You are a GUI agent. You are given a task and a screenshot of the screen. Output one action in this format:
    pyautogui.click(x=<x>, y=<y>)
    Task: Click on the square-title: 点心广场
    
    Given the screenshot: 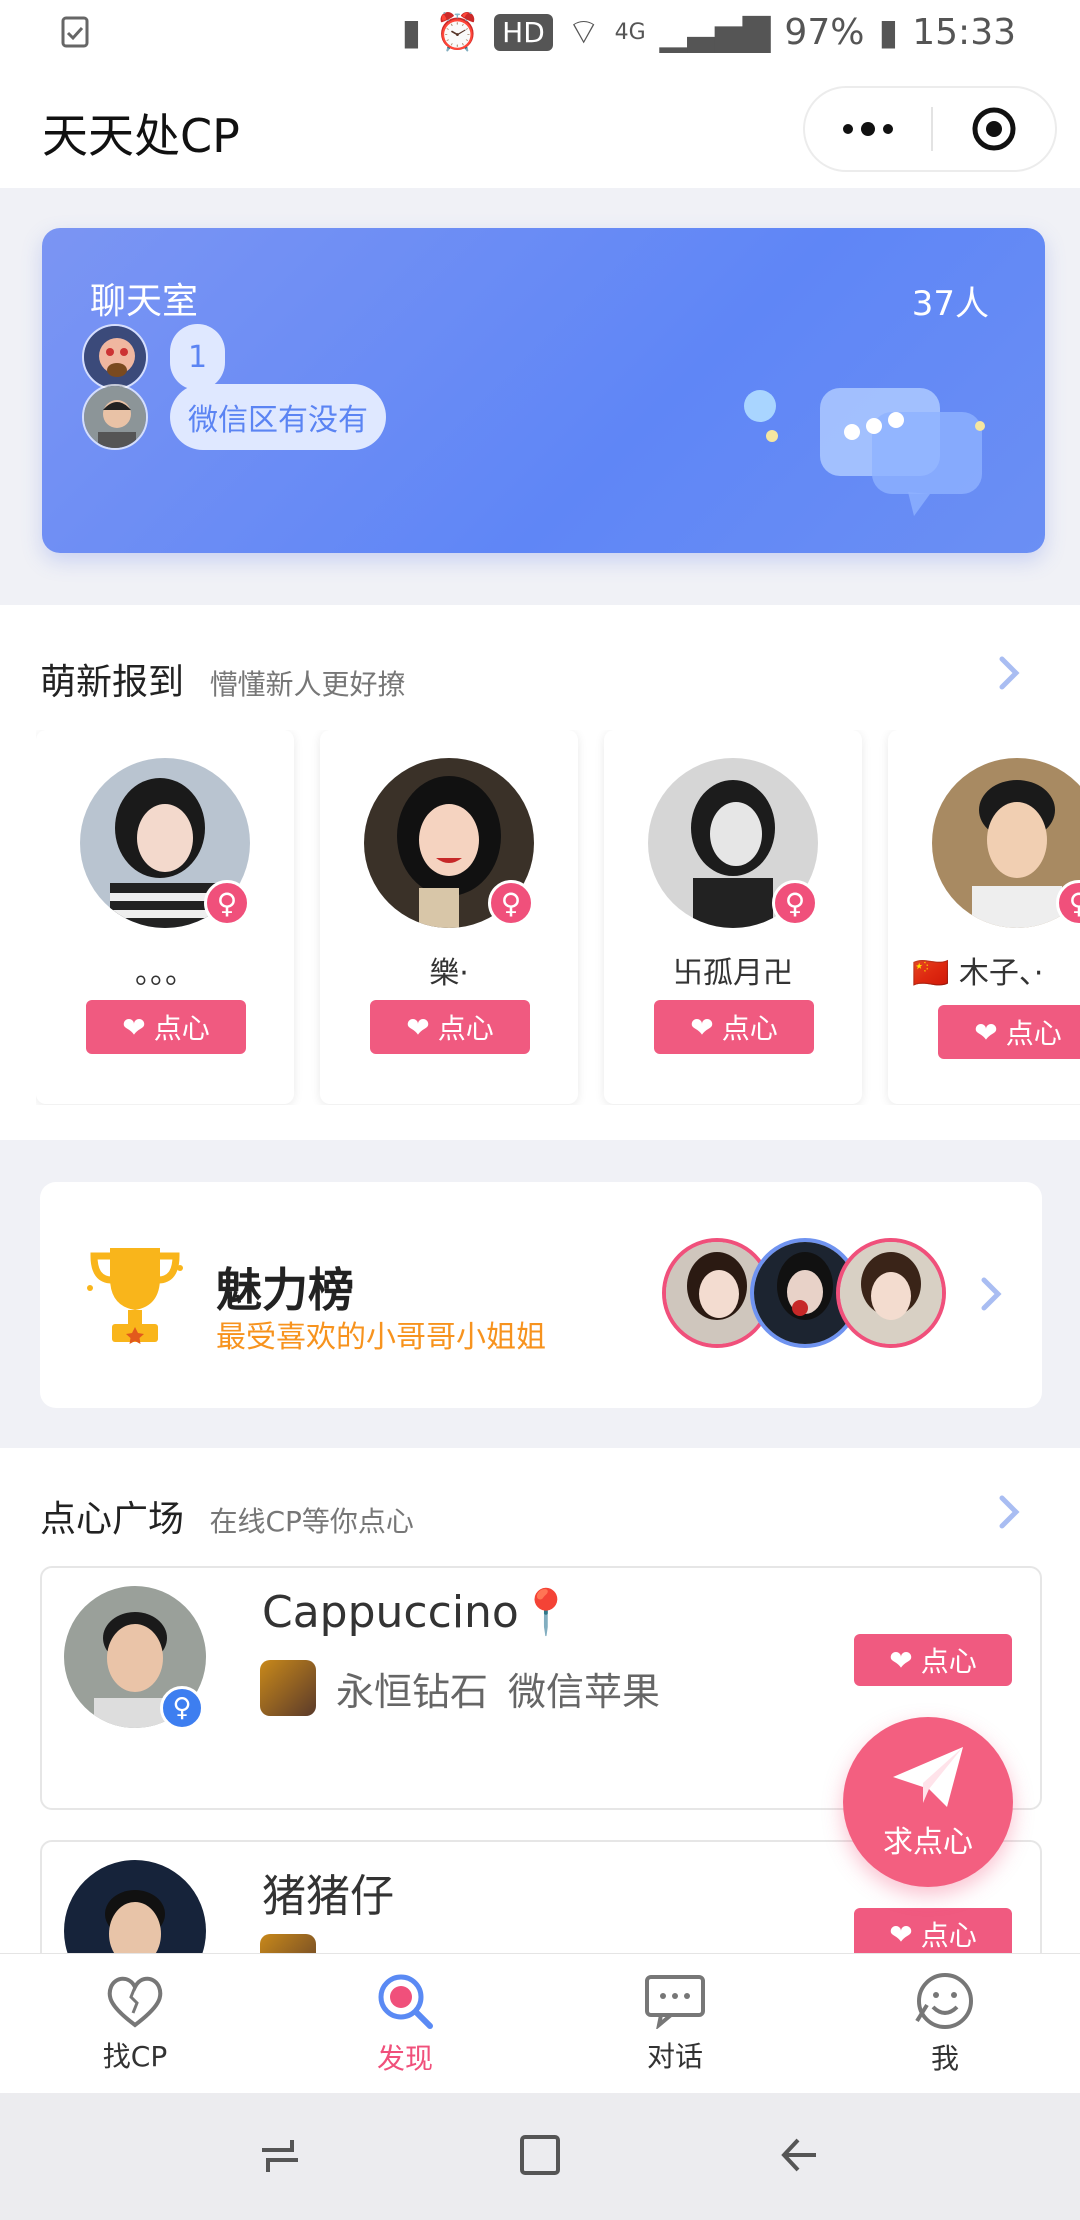 What is the action you would take?
    pyautogui.click(x=112, y=1519)
    